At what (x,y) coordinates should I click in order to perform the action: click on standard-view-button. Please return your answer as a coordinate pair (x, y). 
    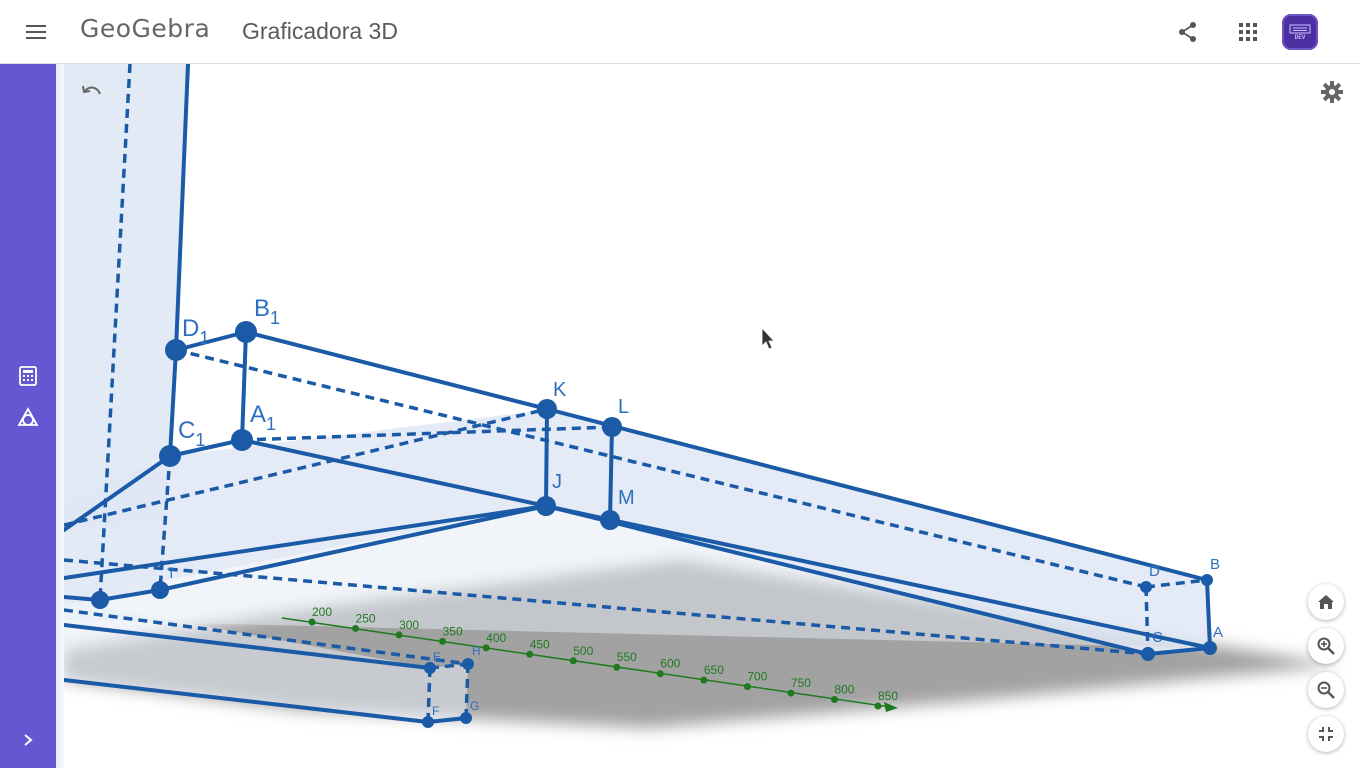
    Looking at the image, I should click on (1326, 602).